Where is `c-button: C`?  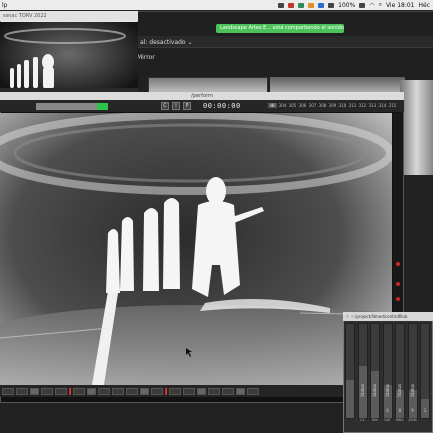
c-button: C is located at coordinates (165, 106).